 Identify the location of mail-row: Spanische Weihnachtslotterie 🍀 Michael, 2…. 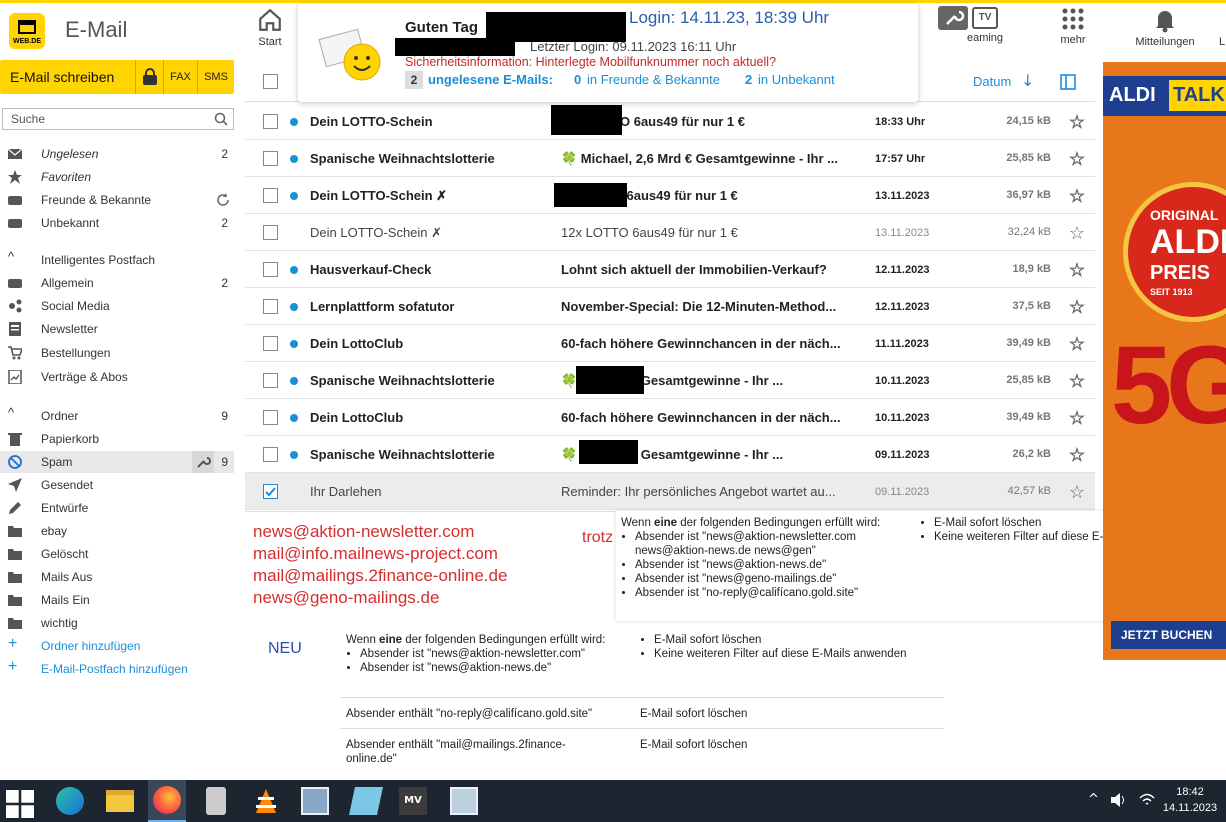
(670, 158).